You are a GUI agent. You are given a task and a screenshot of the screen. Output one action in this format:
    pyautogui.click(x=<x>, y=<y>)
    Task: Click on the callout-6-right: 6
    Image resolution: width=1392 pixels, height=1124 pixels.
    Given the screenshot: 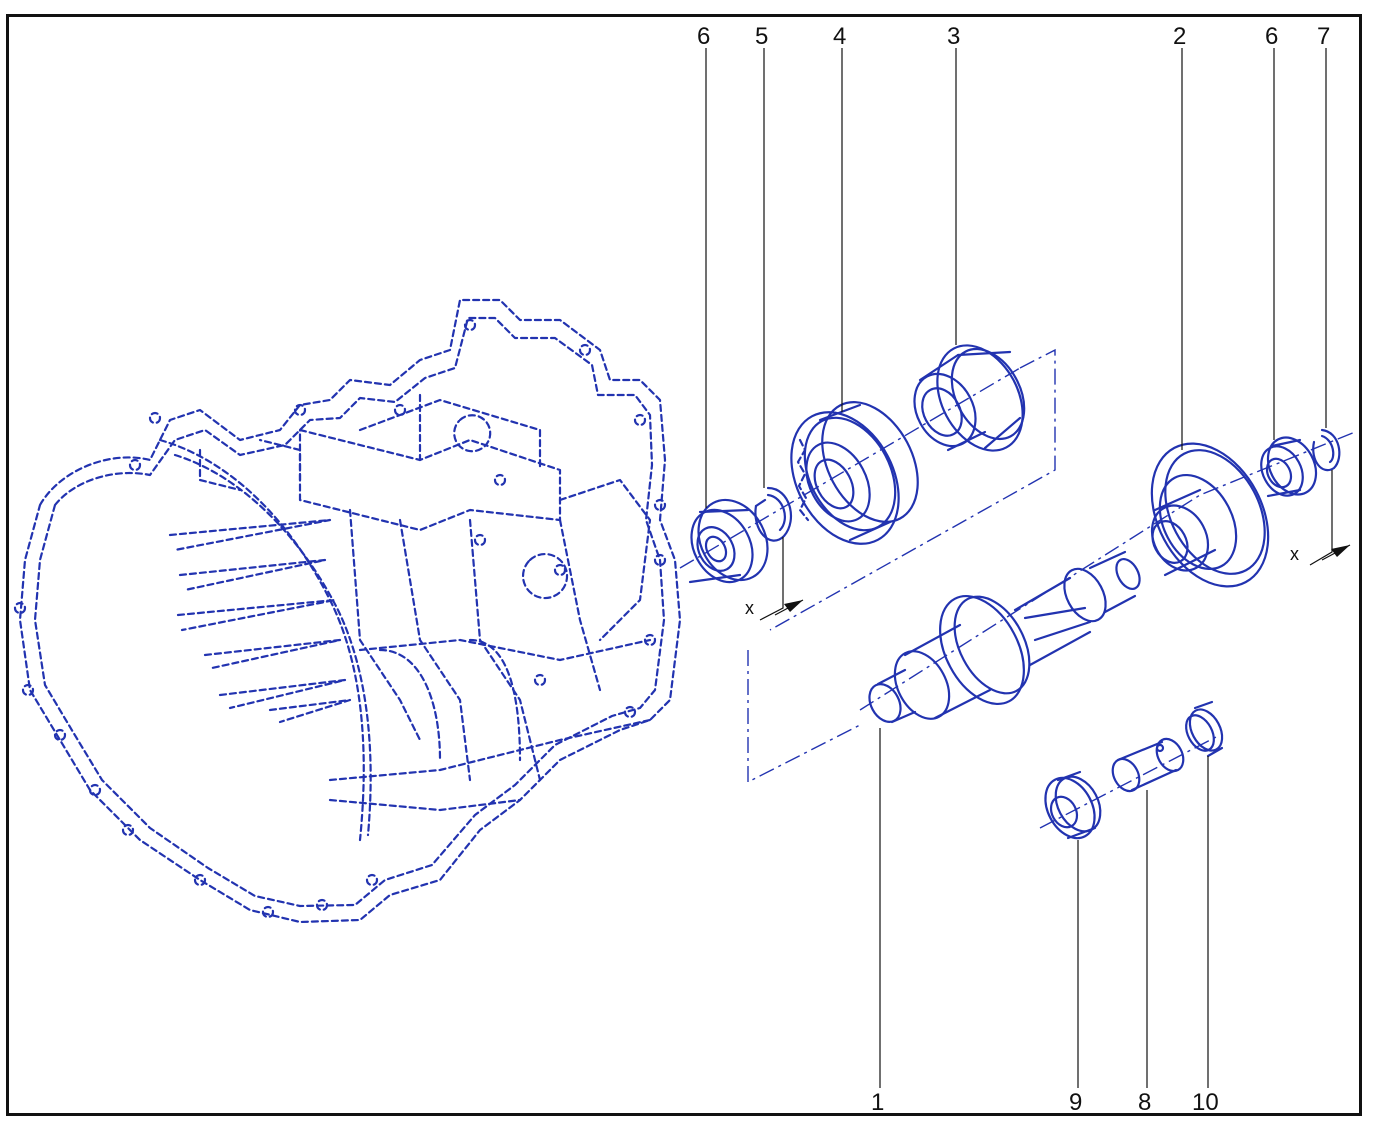 What is the action you would take?
    pyautogui.click(x=1271, y=36)
    